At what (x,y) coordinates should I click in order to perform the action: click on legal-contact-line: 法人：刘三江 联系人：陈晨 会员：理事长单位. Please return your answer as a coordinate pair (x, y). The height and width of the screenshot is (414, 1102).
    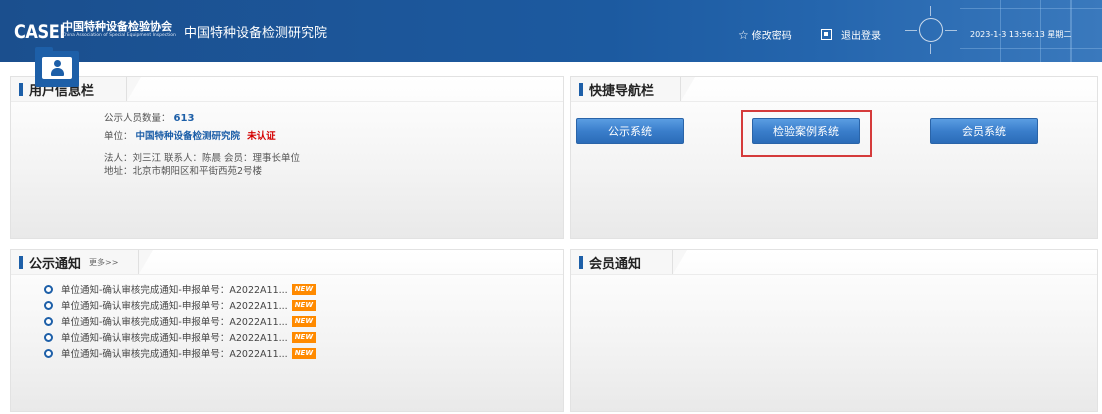
    Looking at the image, I should click on (202, 158).